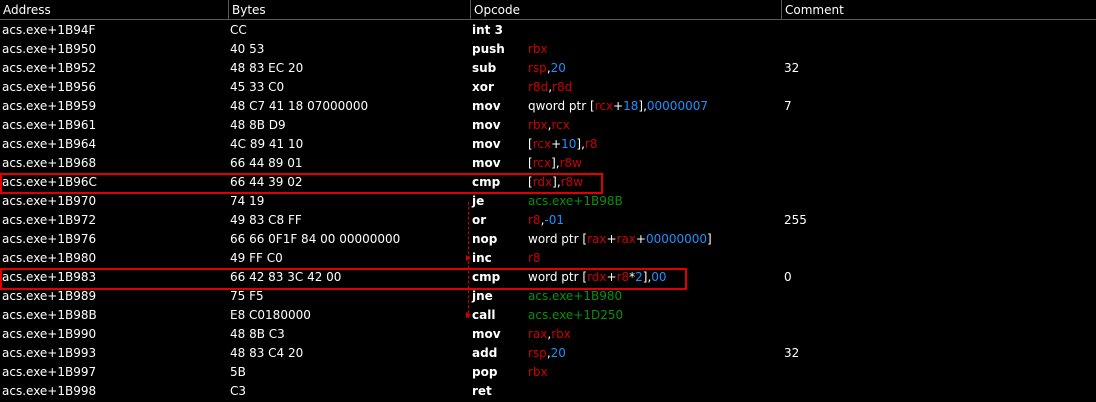 Image resolution: width=1096 pixels, height=402 pixels. Describe the element at coordinates (788, 106) in the screenshot. I see `row-comment: 7` at that location.